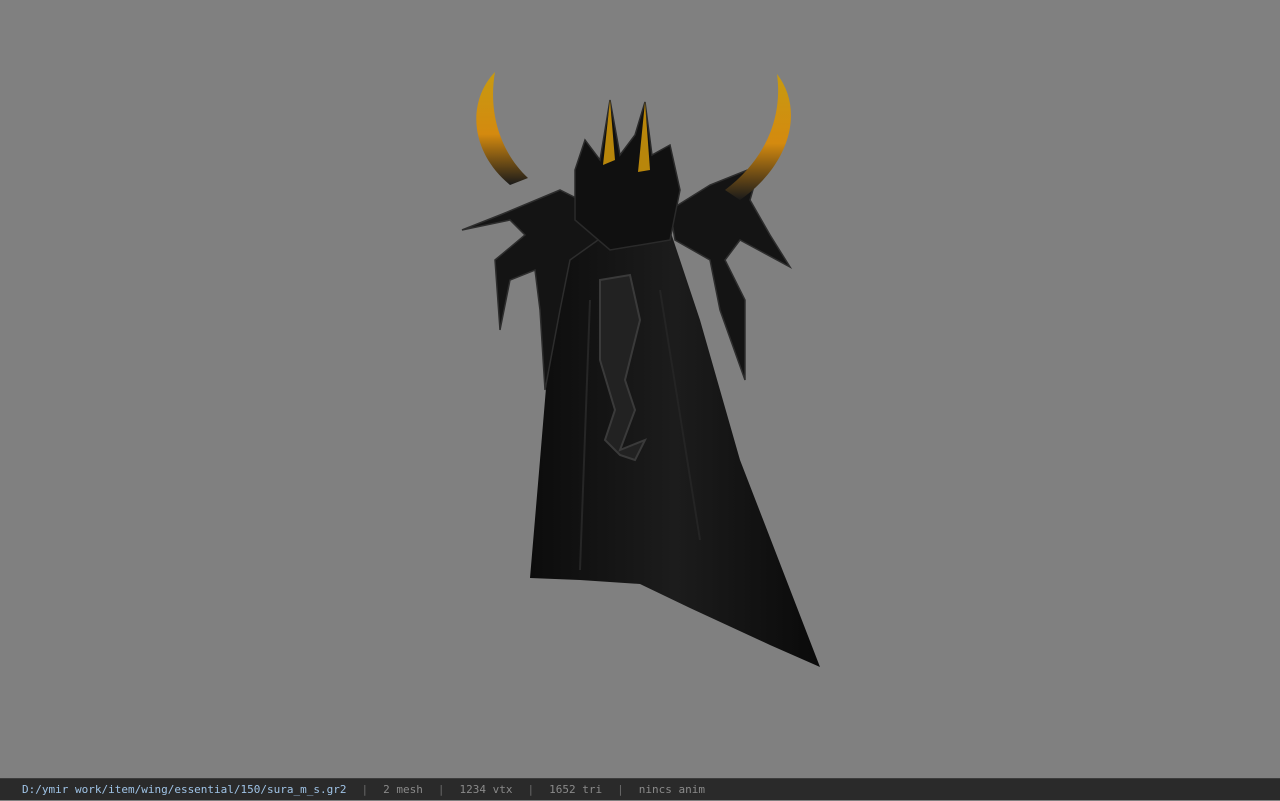 The image size is (1280, 801). Describe the element at coordinates (576, 789) in the screenshot. I see `triangle-count: 1652 tri` at that location.